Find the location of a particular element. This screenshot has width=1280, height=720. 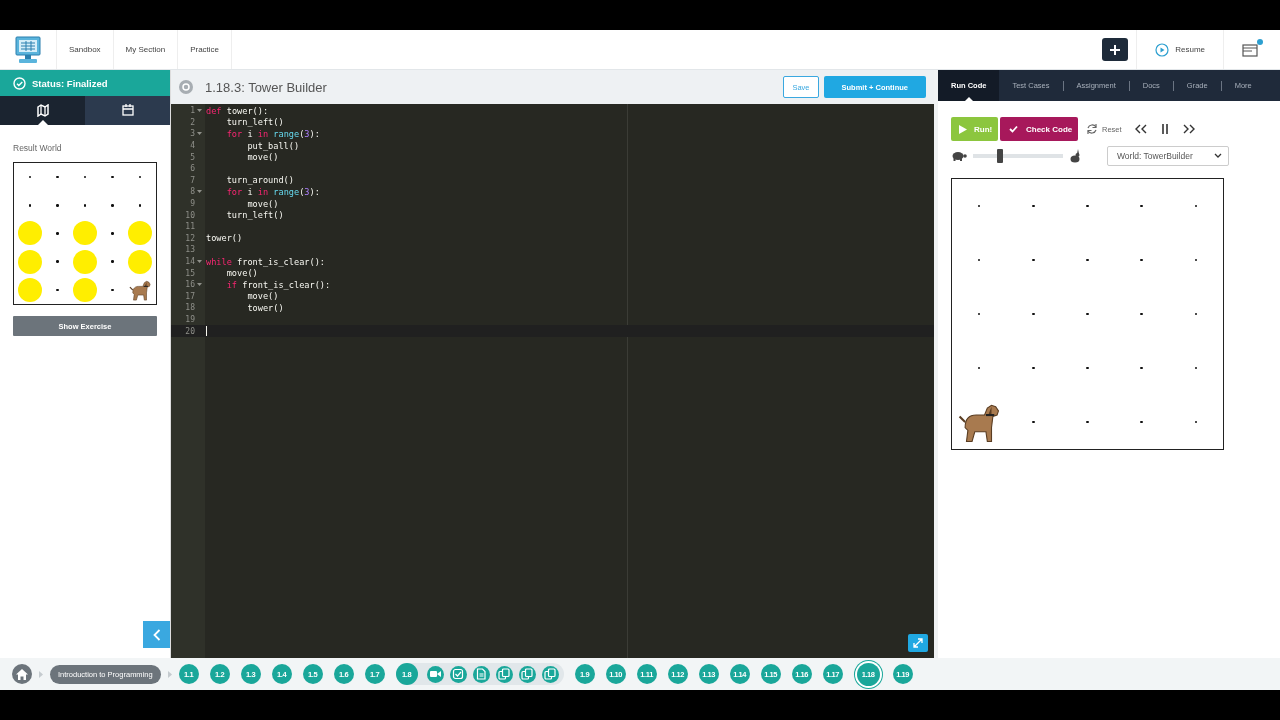

turtle-icon is located at coordinates (959, 156).